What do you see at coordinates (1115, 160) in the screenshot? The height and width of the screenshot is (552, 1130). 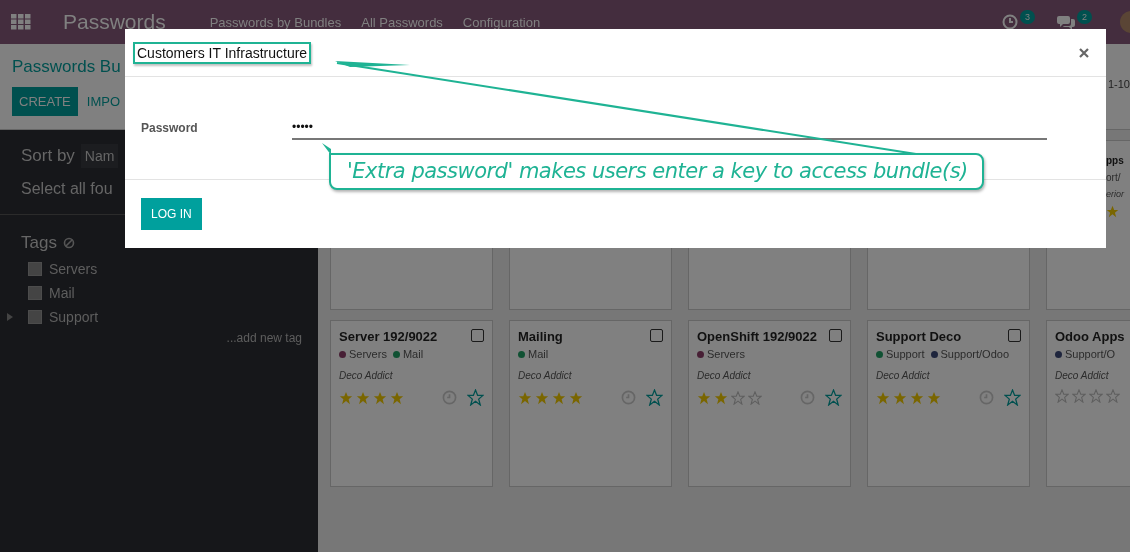 I see `card-title: pps` at bounding box center [1115, 160].